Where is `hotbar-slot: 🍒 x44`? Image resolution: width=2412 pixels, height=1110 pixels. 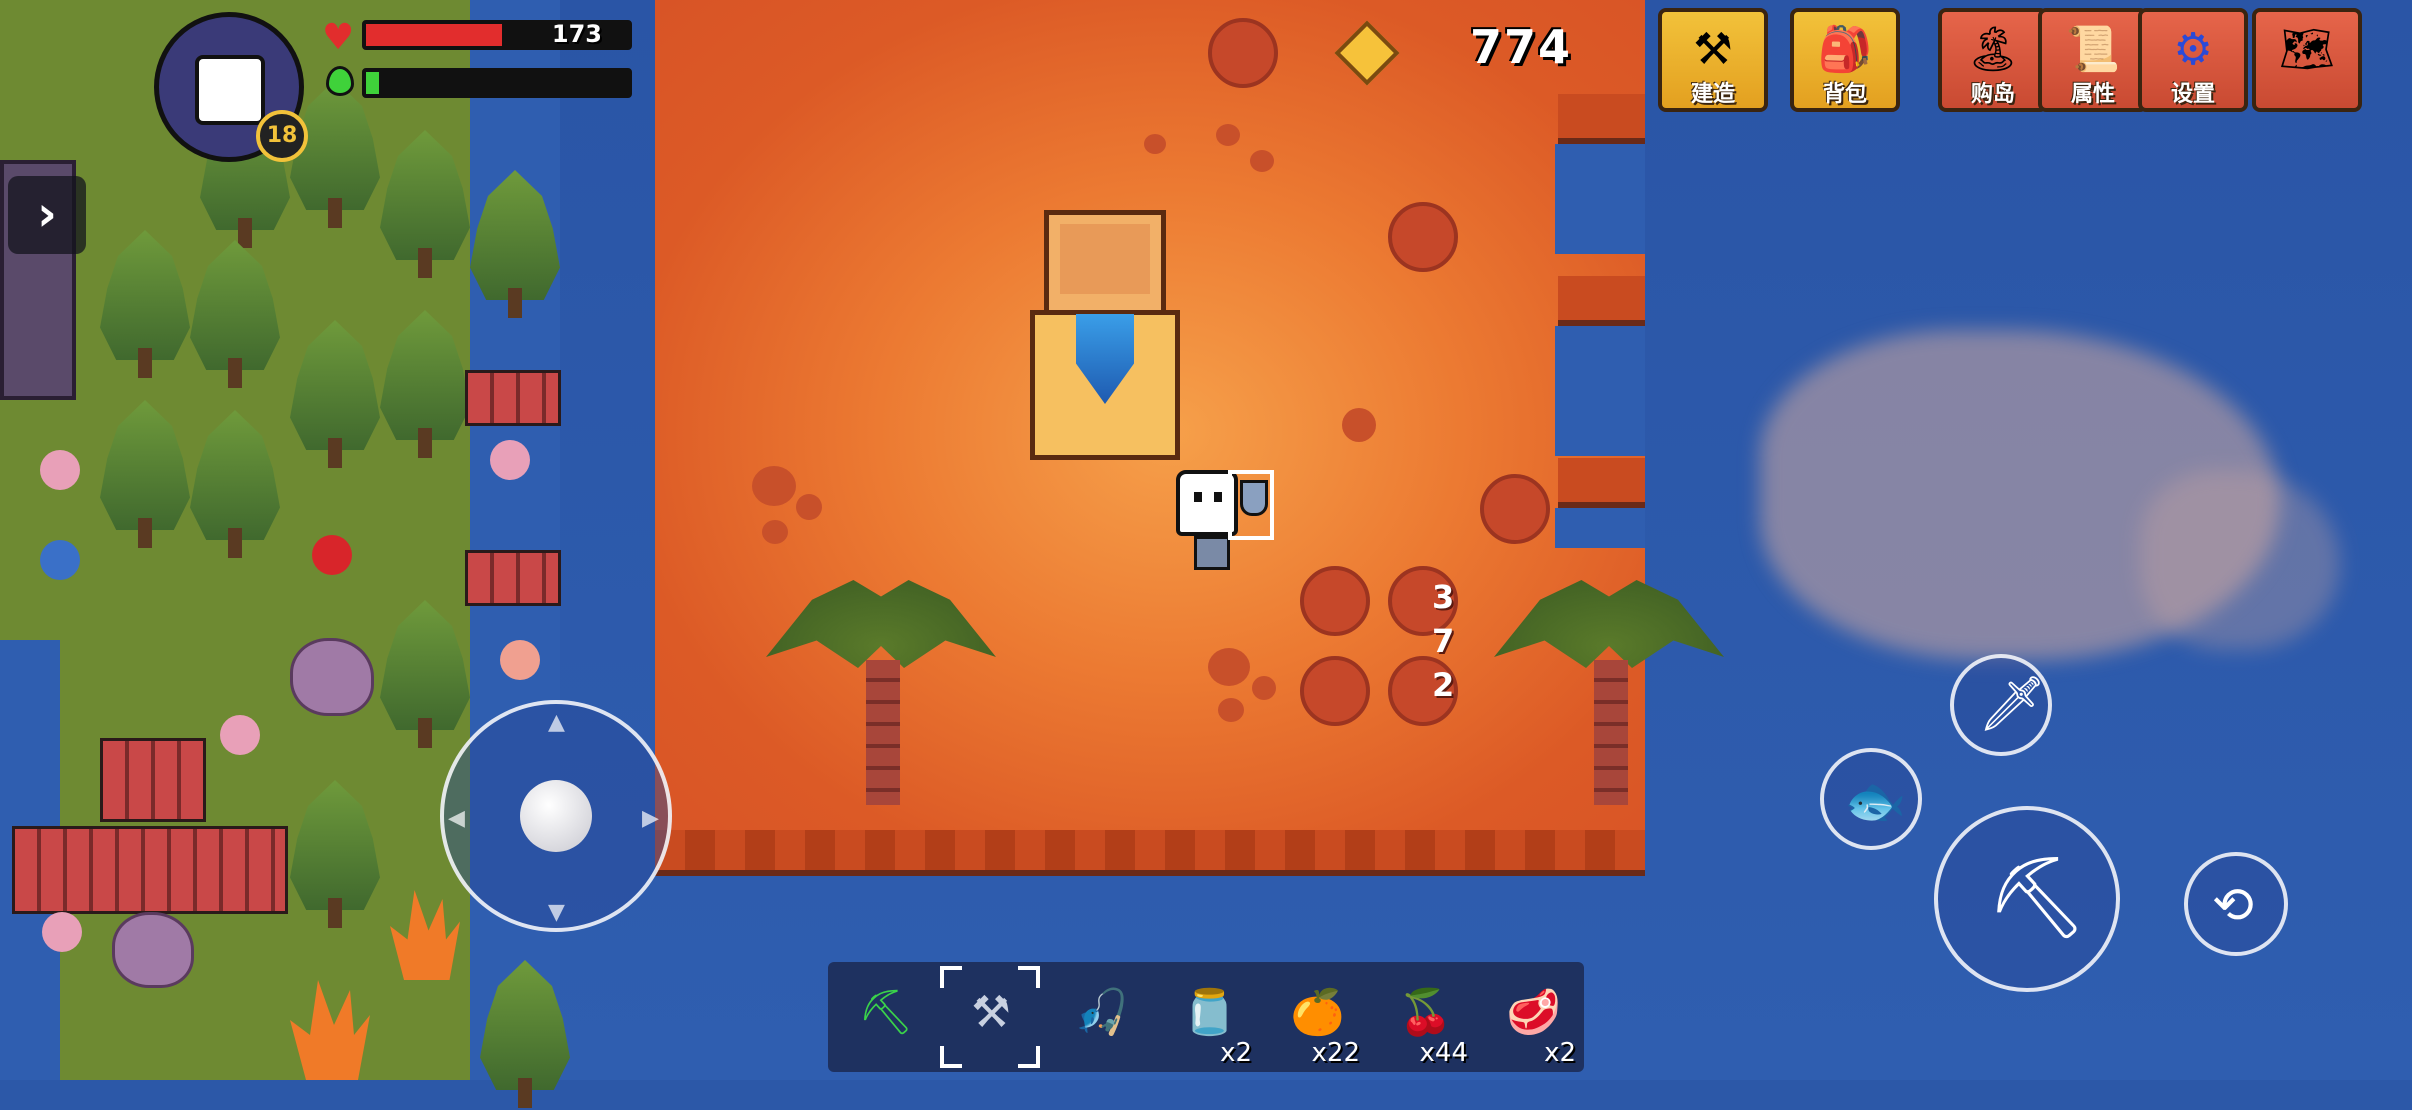
hotbar-slot: 🍒 x44 is located at coordinates (1422, 1017).